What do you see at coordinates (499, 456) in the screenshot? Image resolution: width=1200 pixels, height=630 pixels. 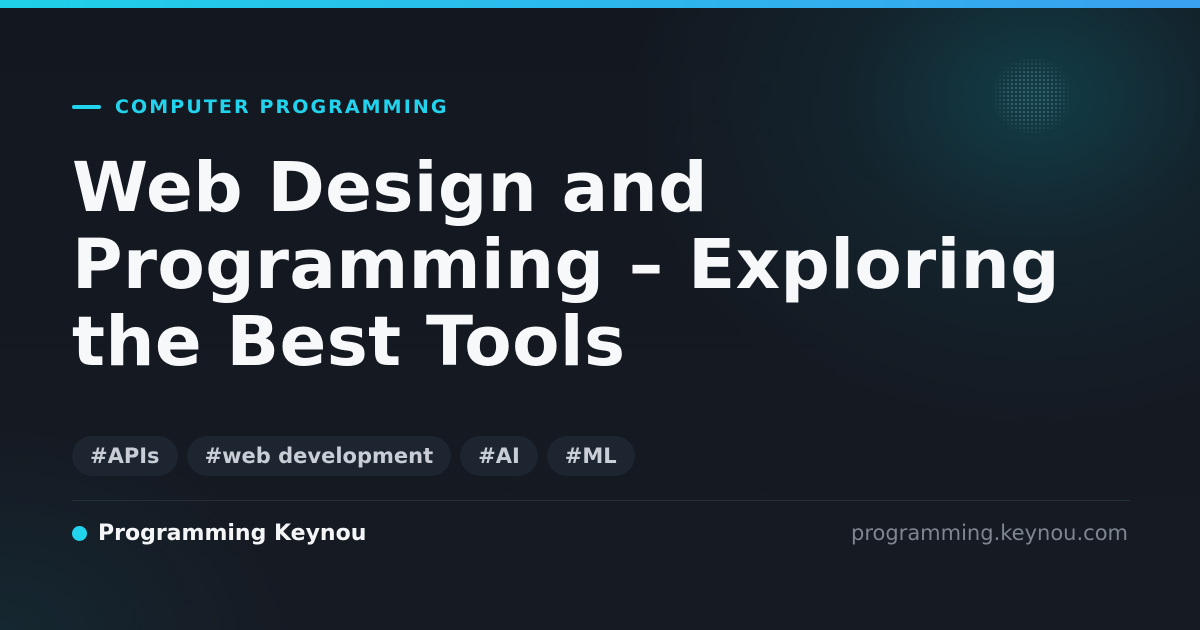 I see `tag-item: #AI` at bounding box center [499, 456].